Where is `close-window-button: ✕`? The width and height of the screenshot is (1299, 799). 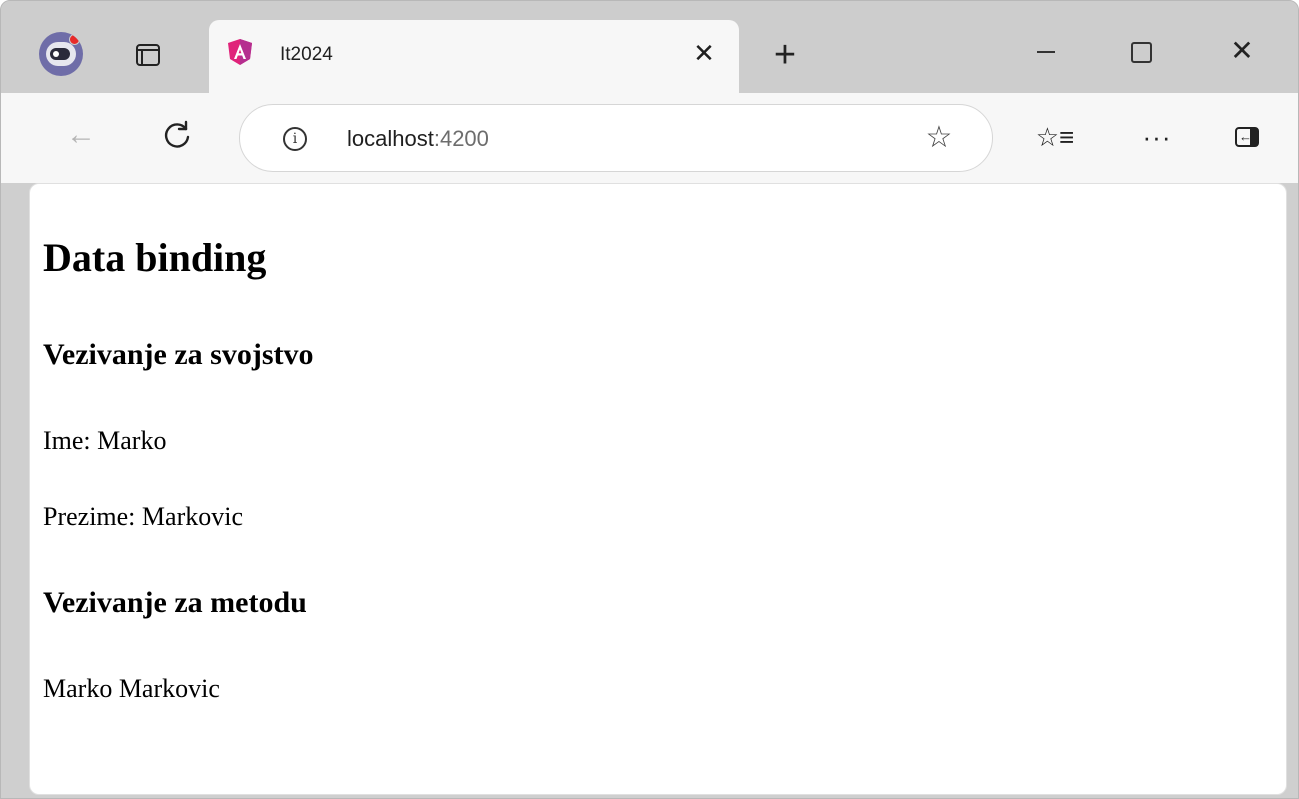 close-window-button: ✕ is located at coordinates (1242, 51).